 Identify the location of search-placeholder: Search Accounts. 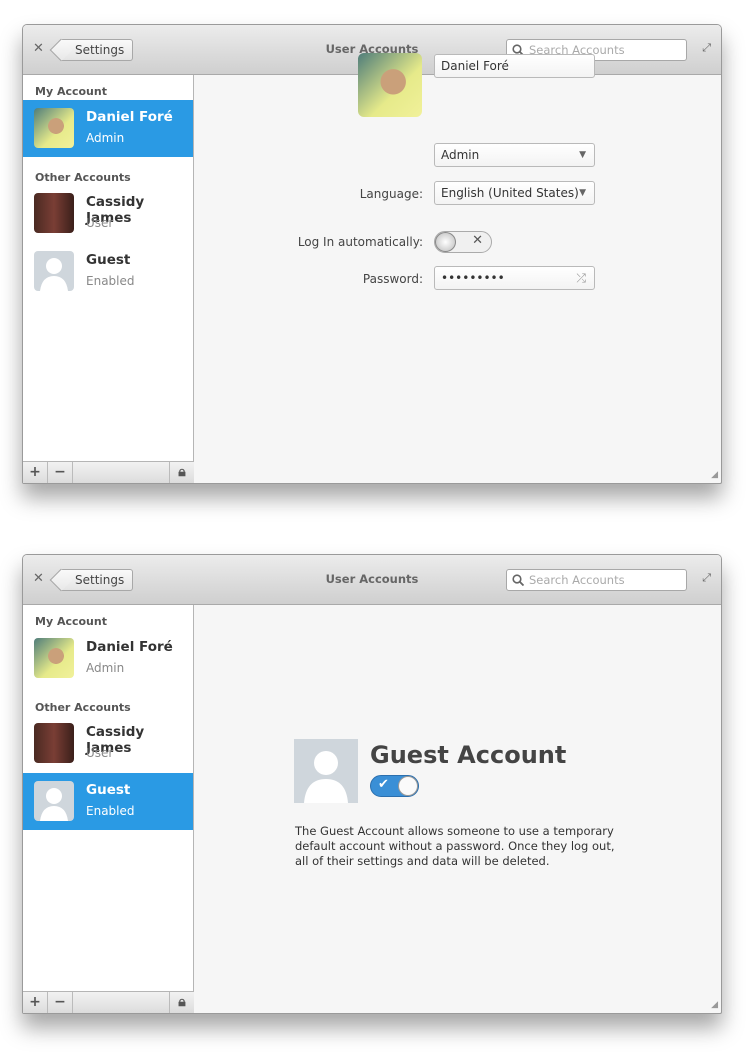
(577, 580).